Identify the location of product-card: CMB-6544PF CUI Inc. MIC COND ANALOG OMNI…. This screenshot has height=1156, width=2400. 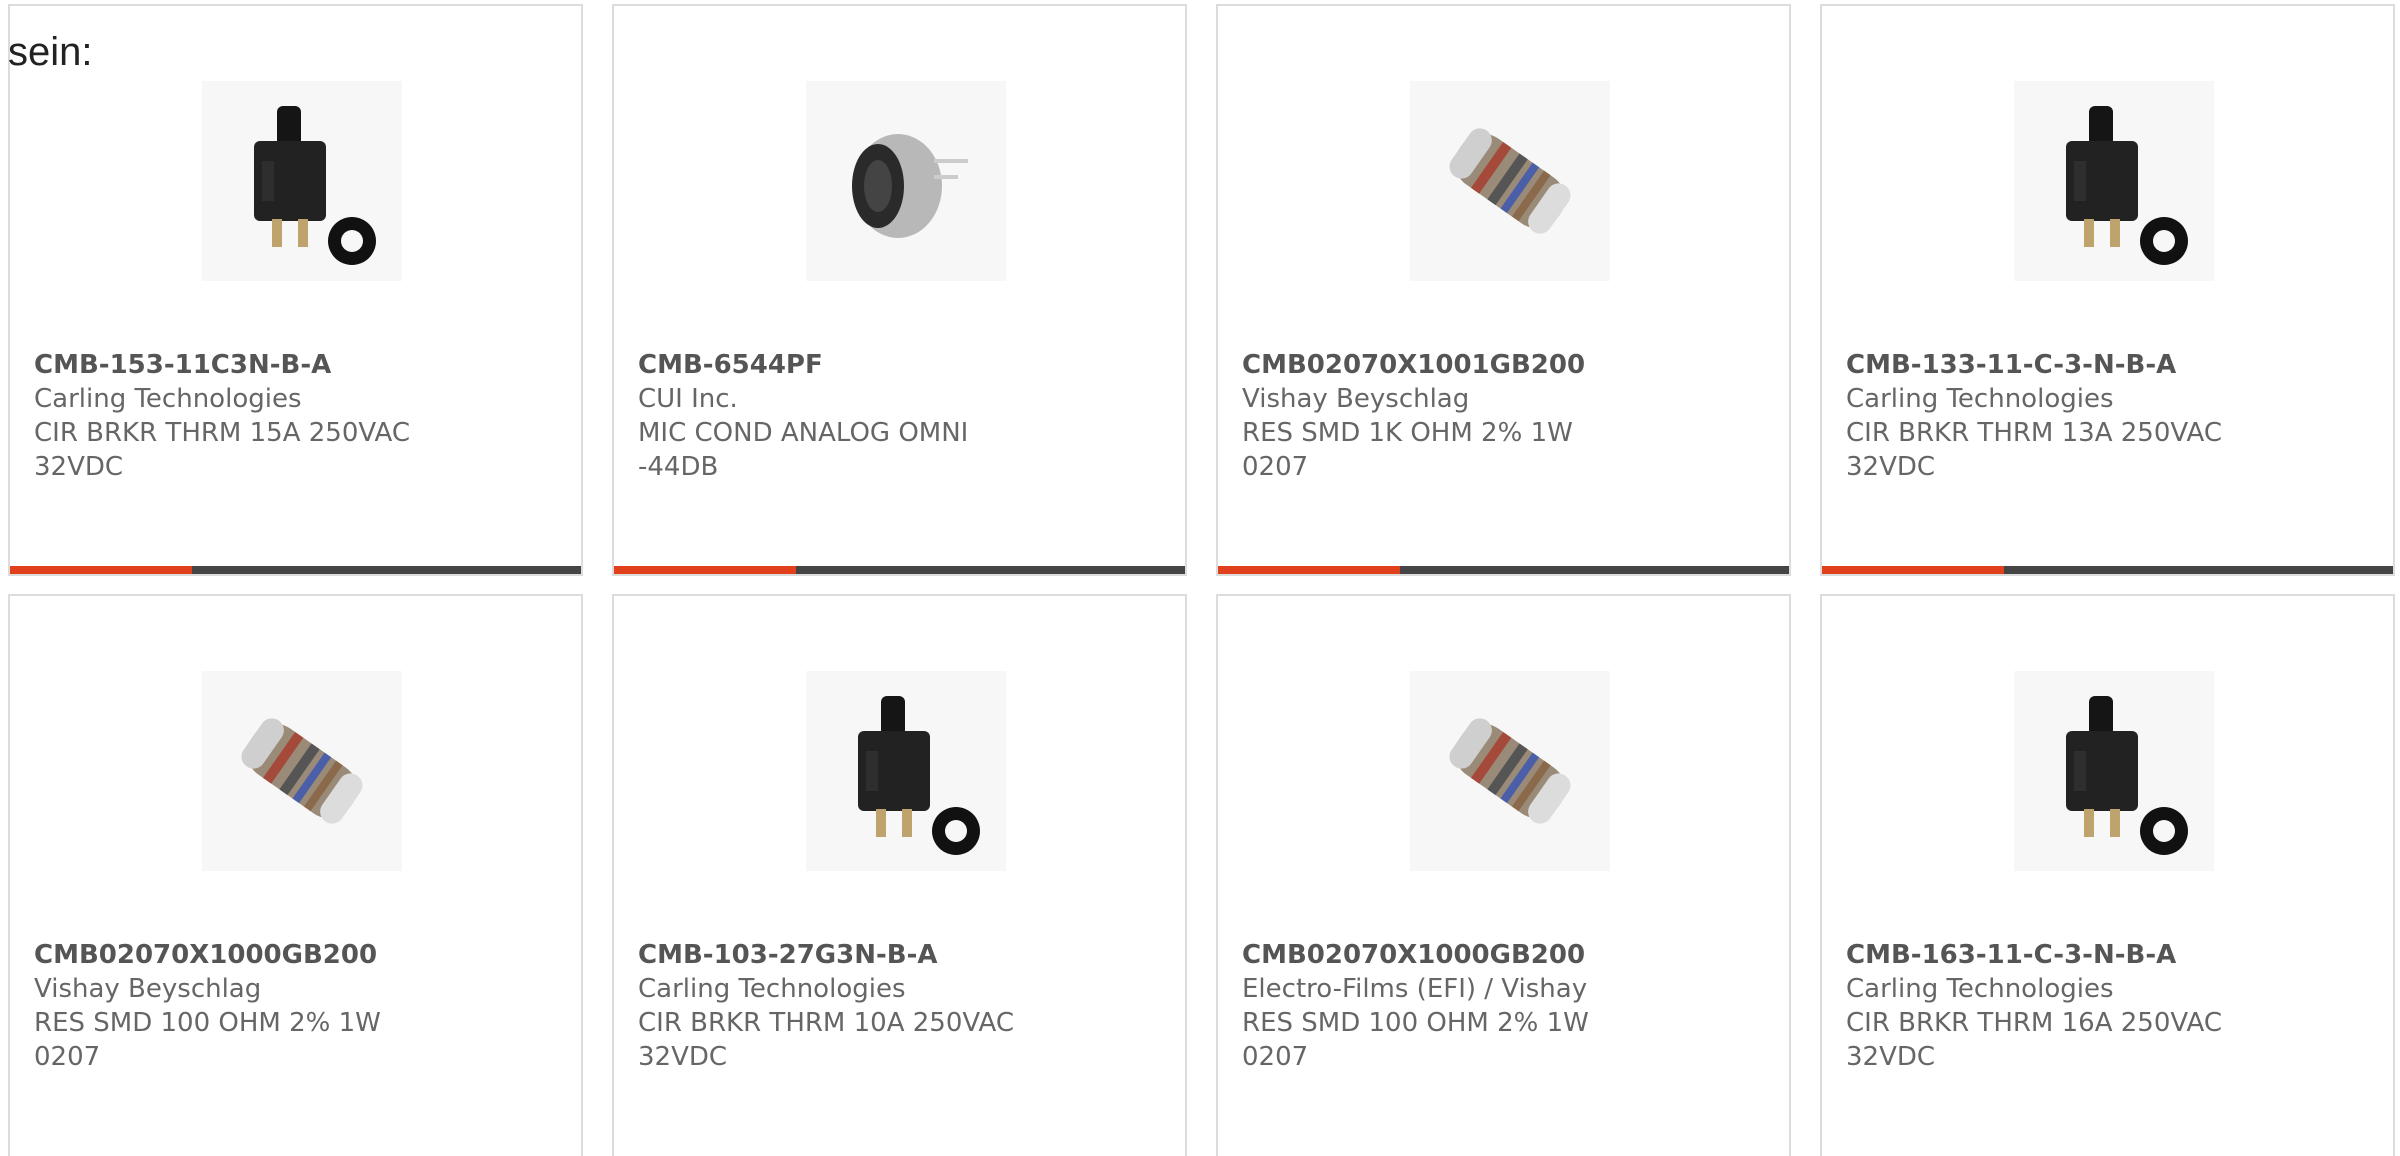
(899, 290).